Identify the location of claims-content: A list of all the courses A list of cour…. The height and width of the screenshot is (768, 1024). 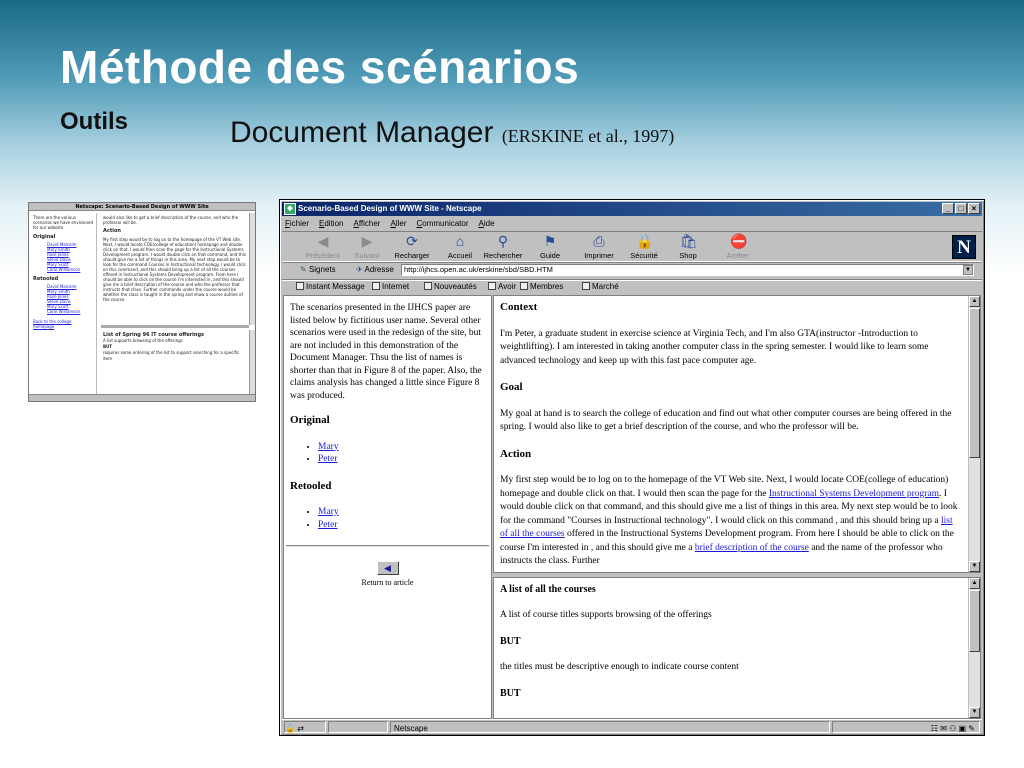
(731, 648).